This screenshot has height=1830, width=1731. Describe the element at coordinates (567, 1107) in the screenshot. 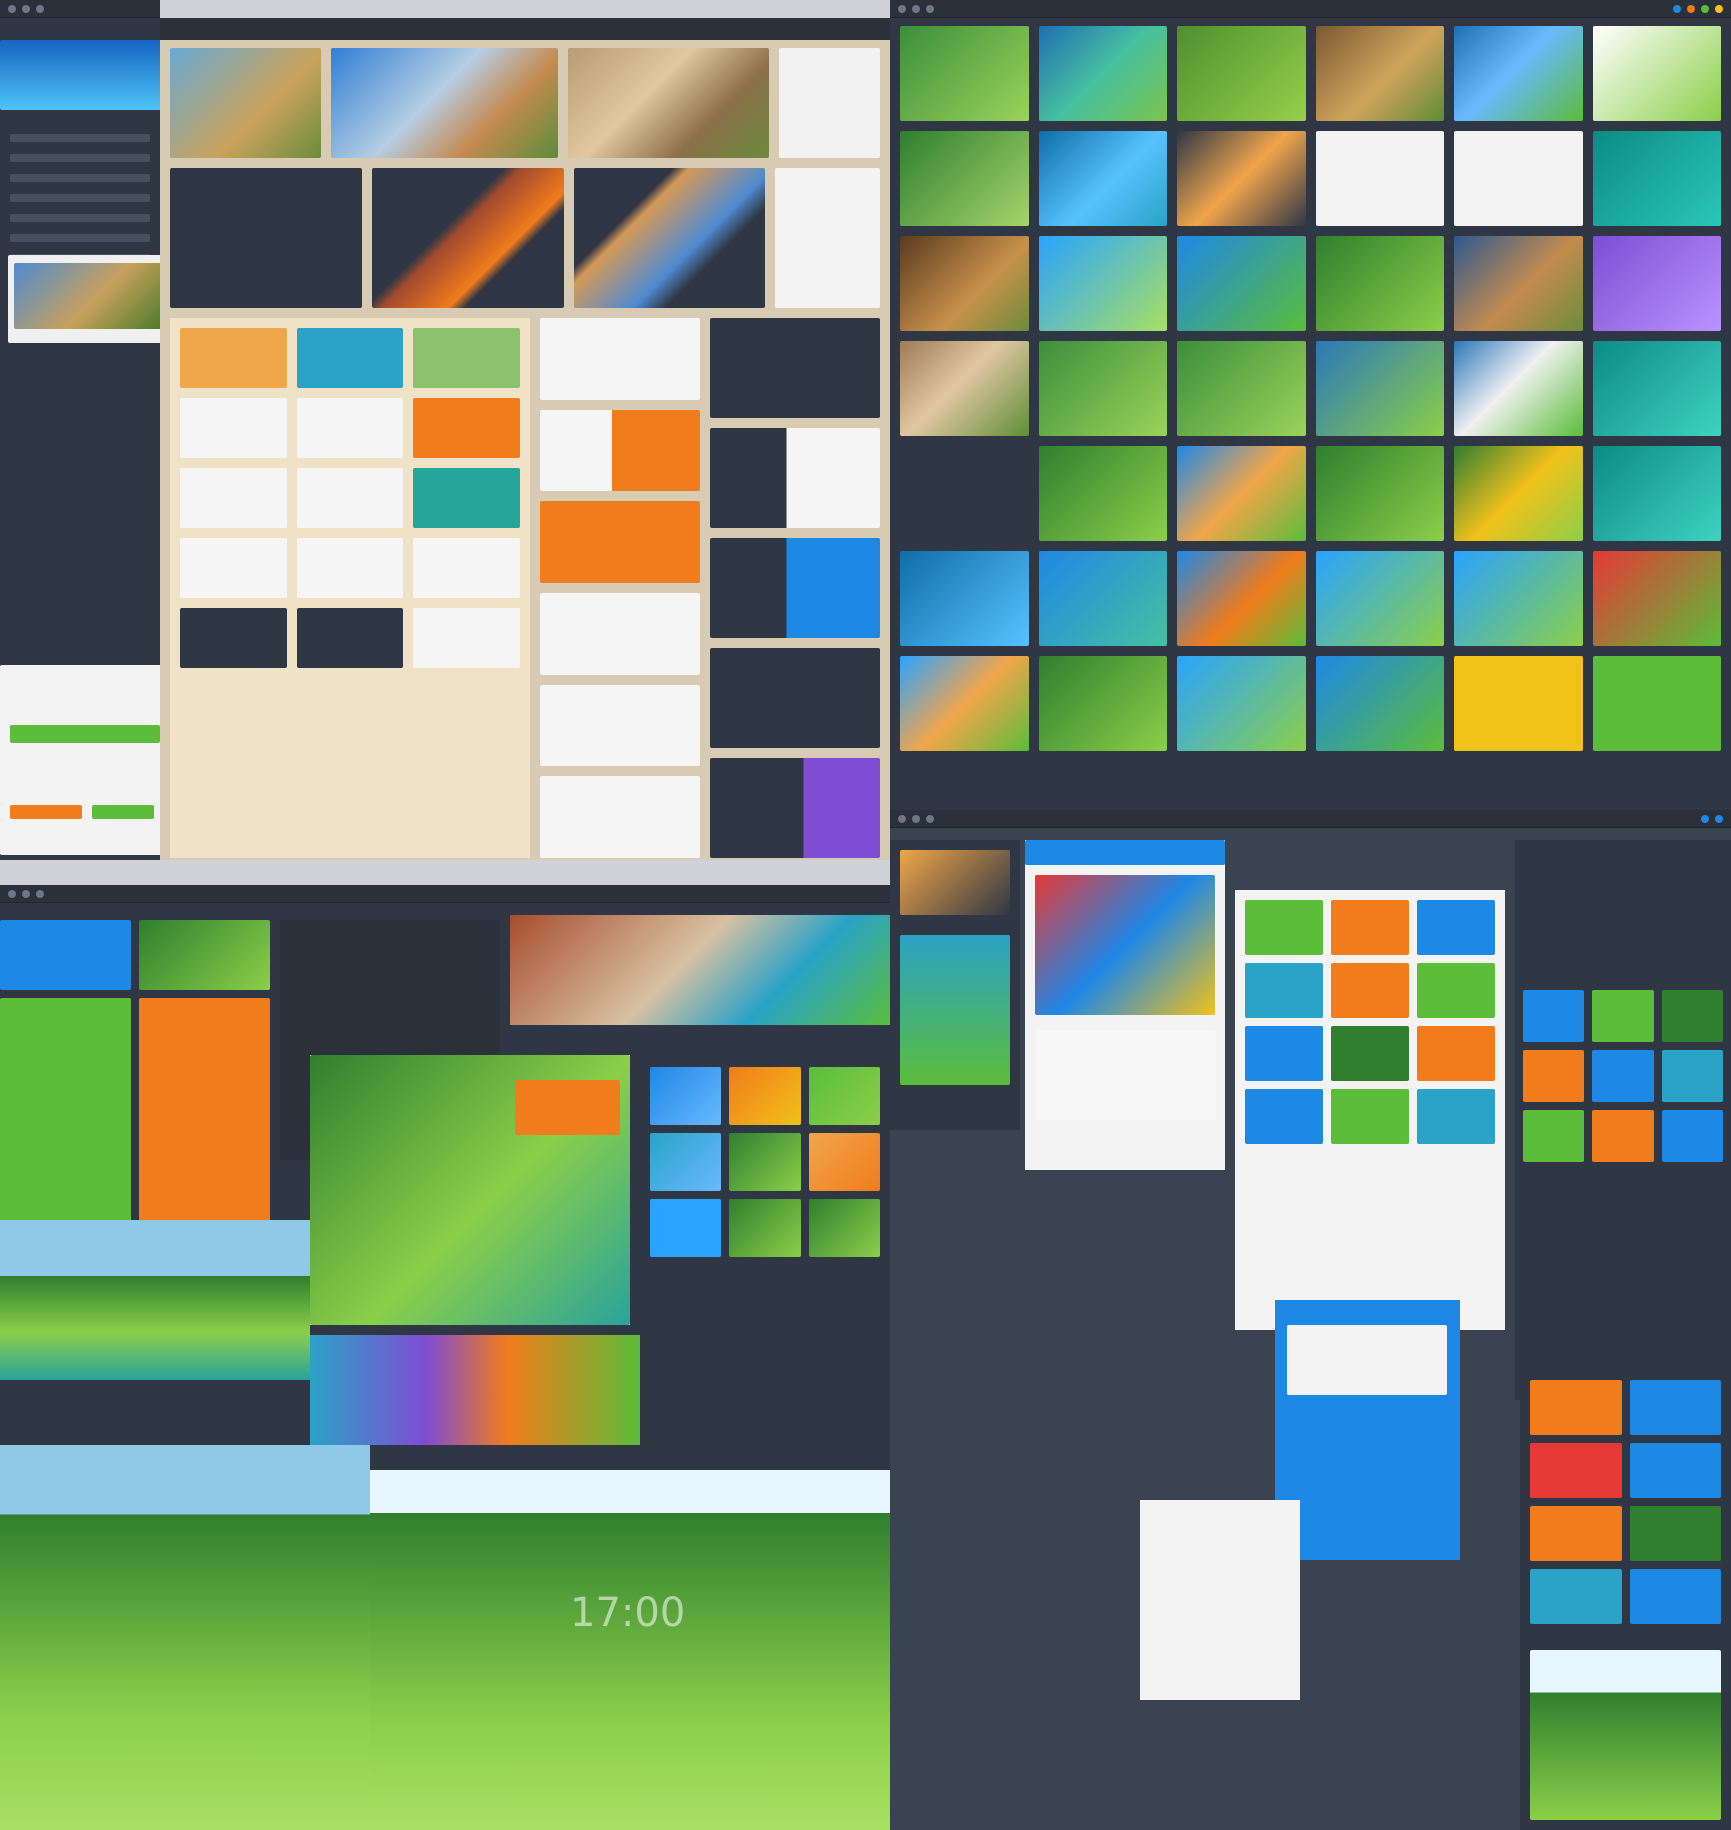

I see `feature-orange-card` at that location.